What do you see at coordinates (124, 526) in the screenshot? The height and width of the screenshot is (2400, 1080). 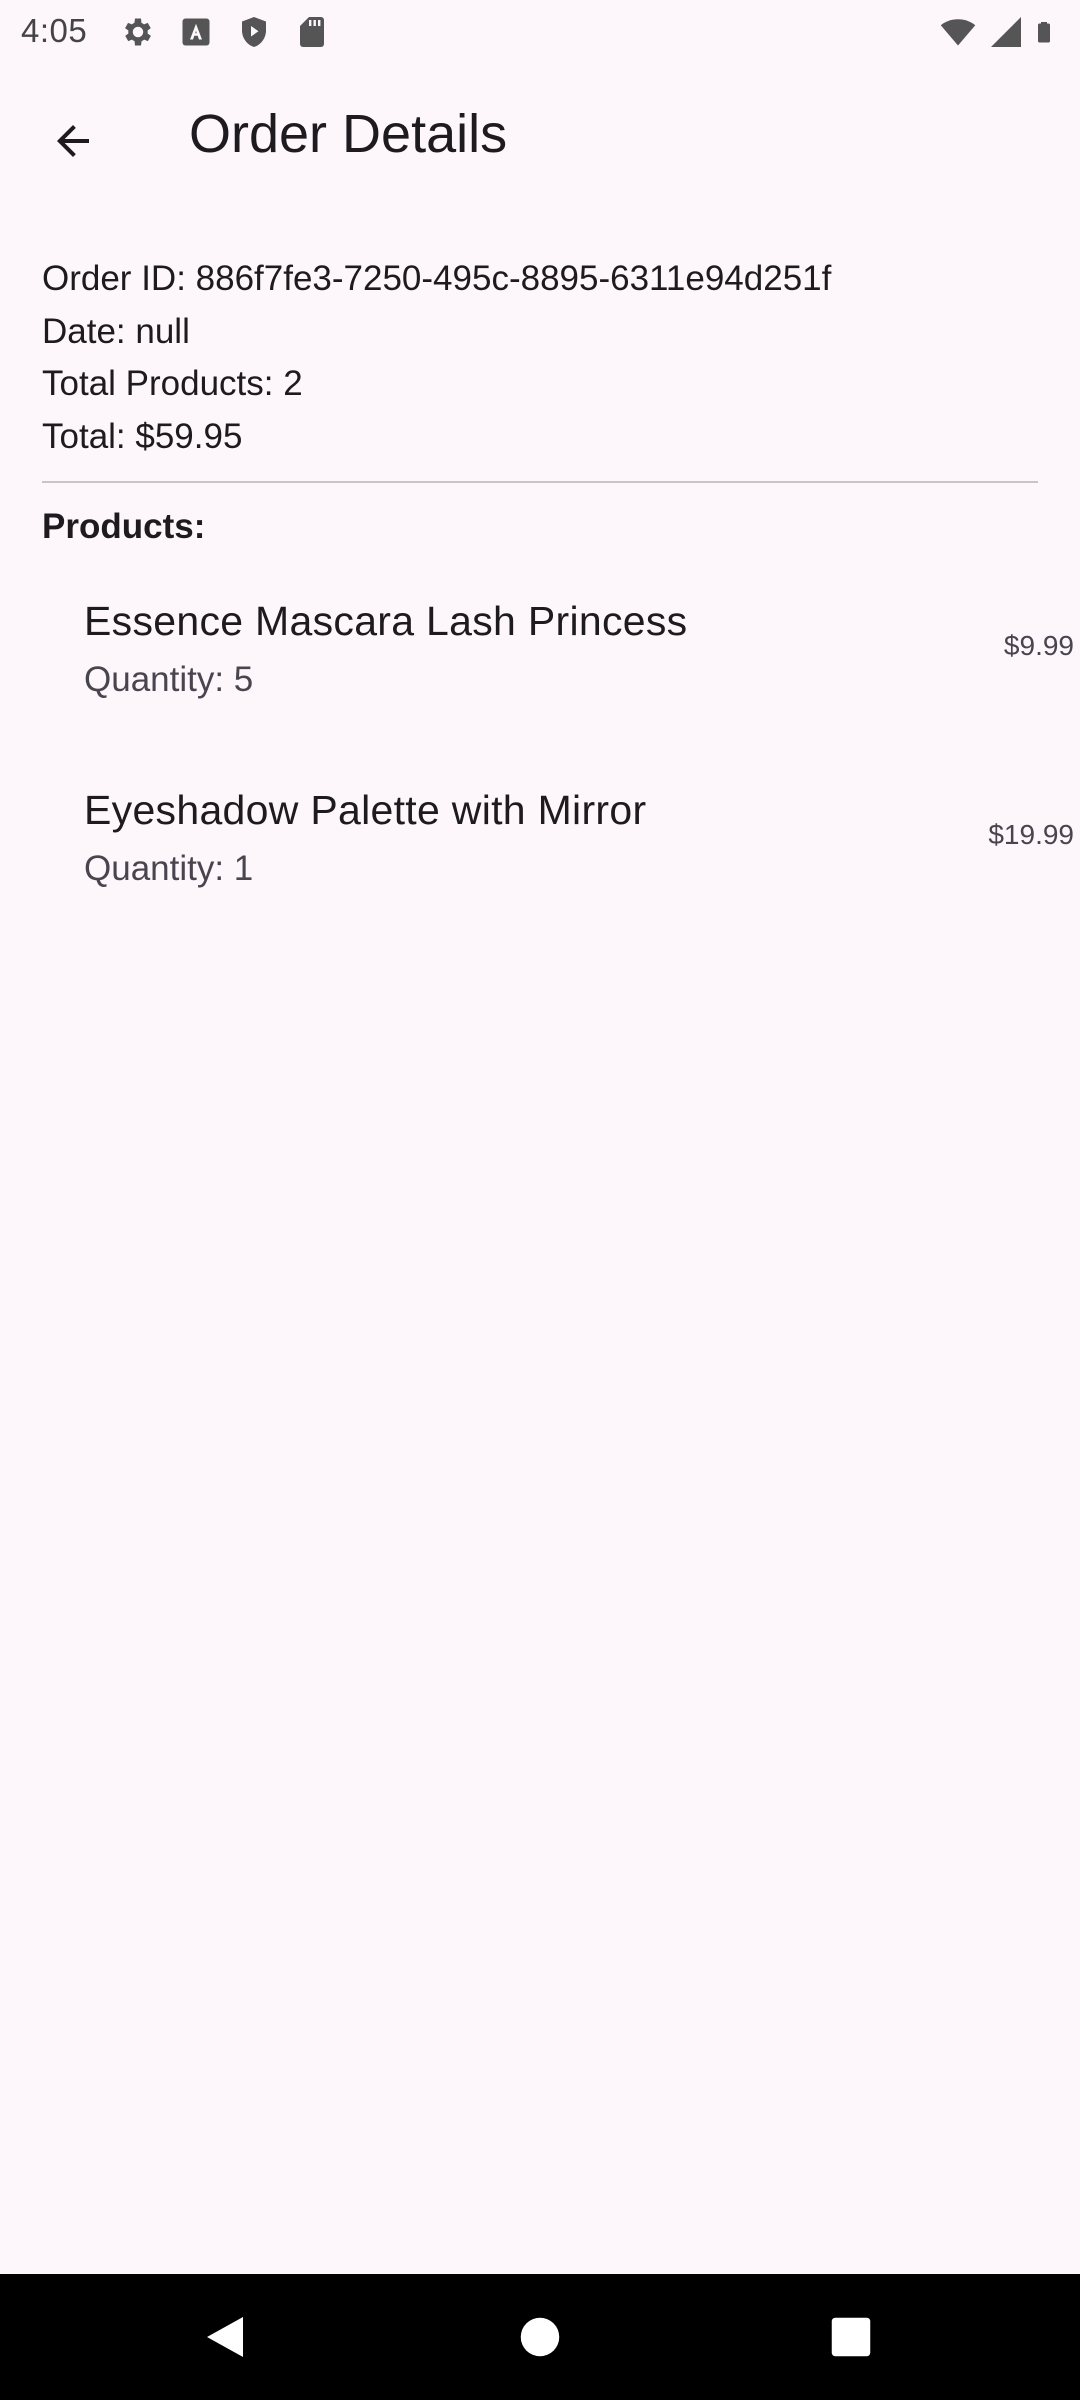 I see `products-heading: Products:` at bounding box center [124, 526].